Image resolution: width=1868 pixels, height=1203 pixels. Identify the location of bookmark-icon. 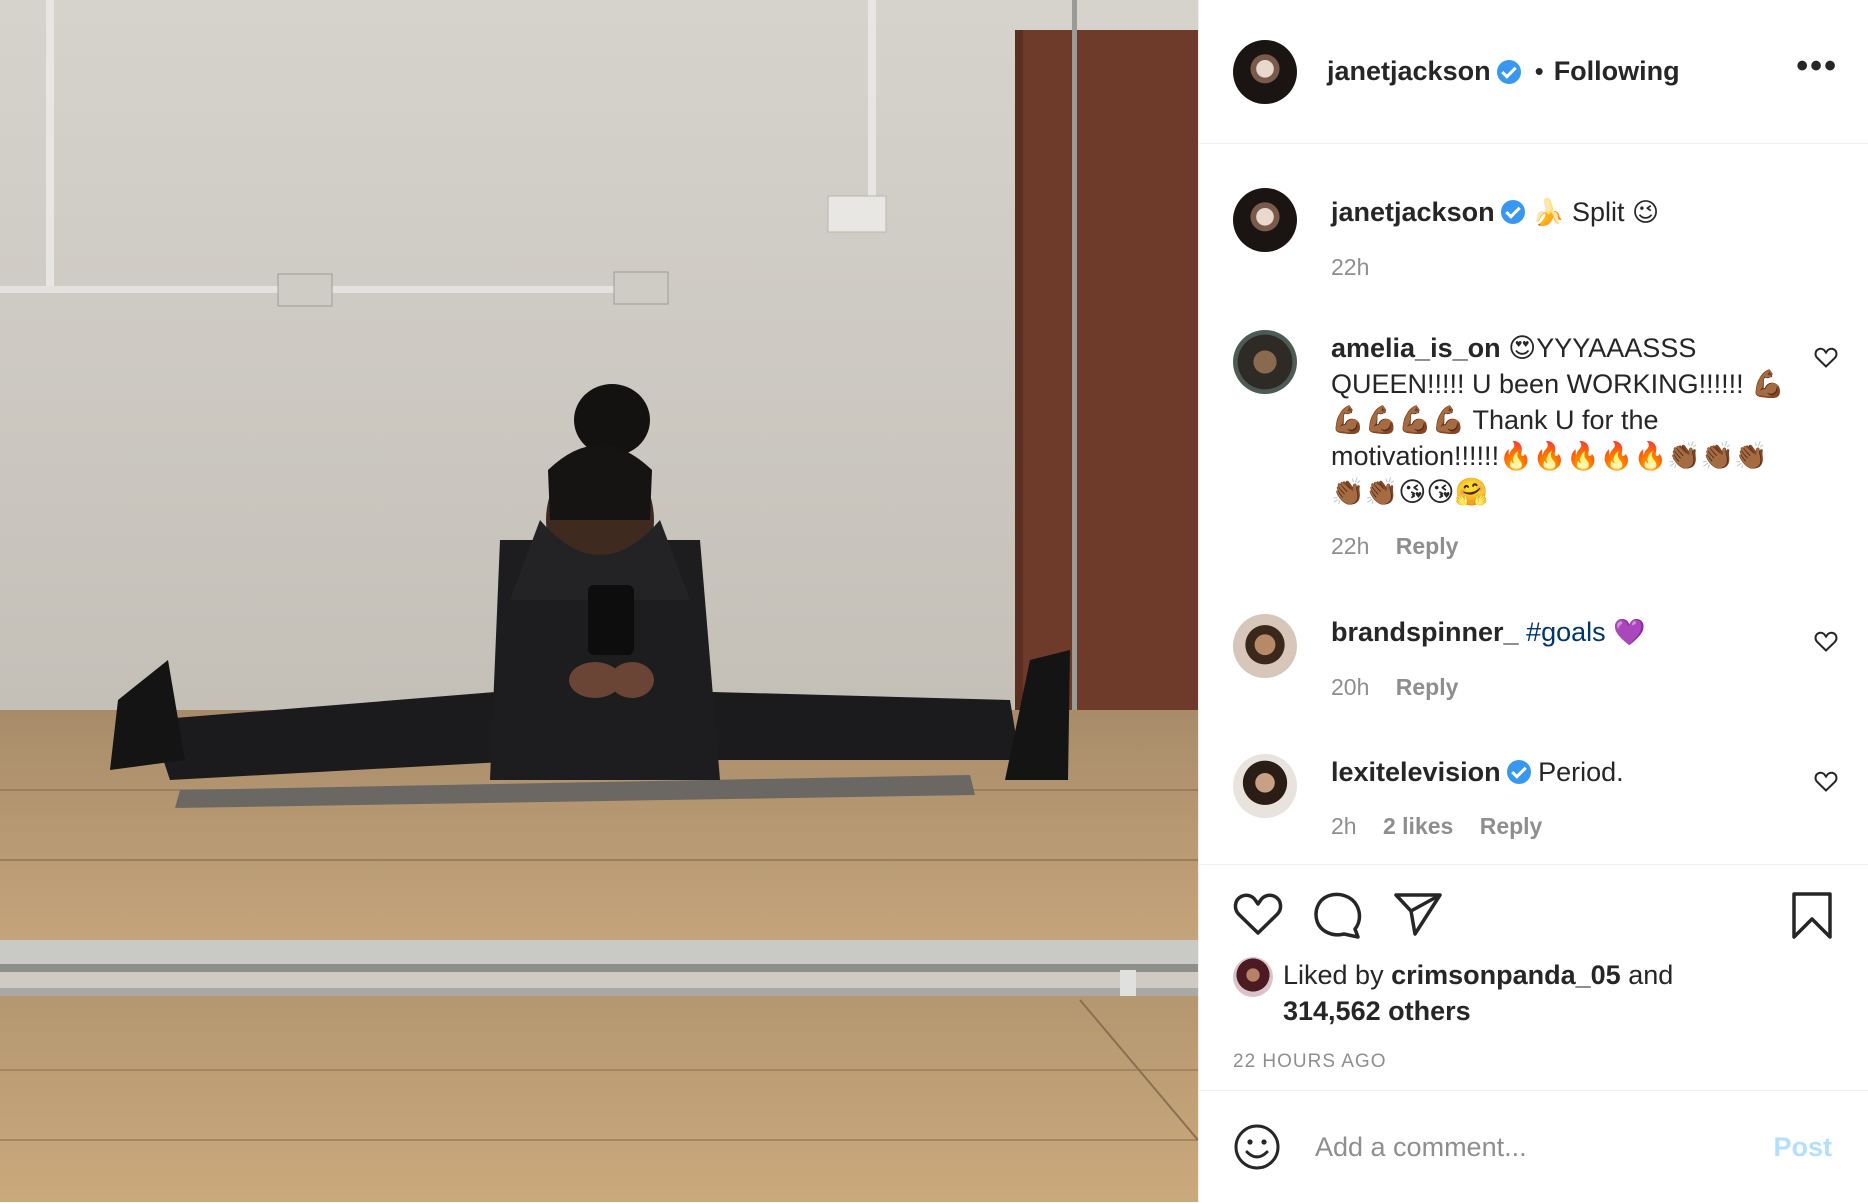
(1812, 916).